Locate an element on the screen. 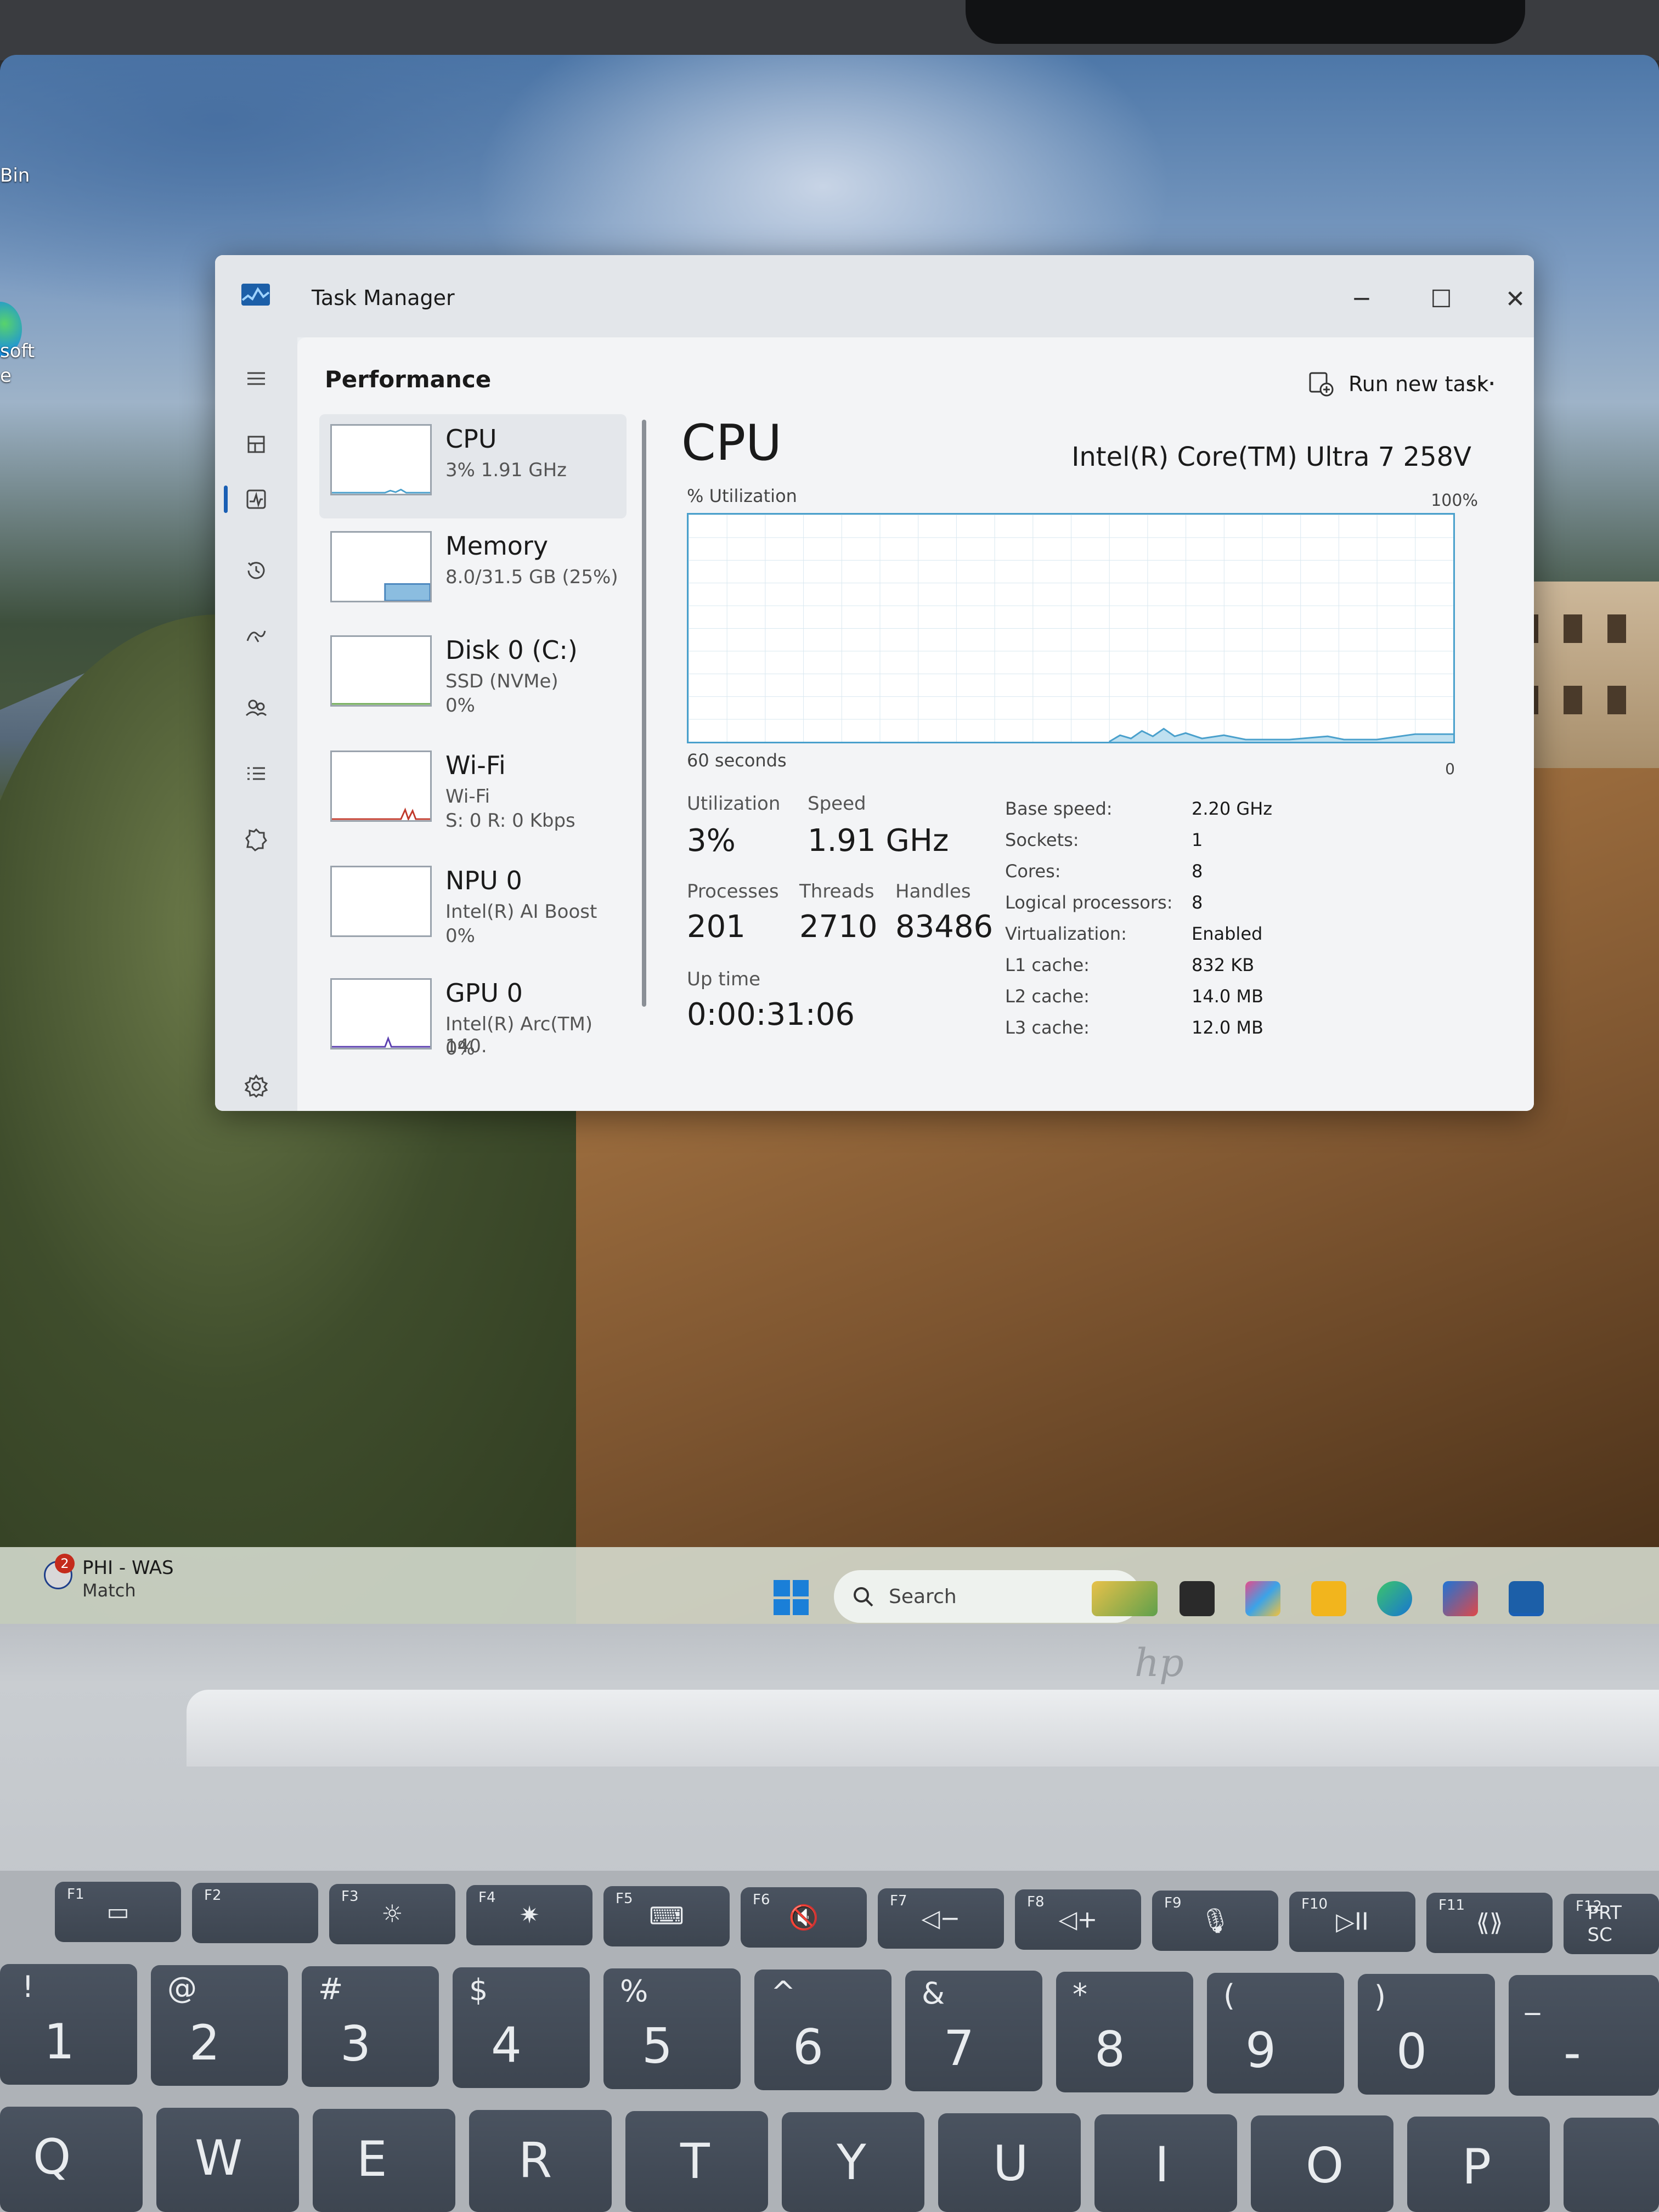 The width and height of the screenshot is (1659, 2212). key-8: * 8 is located at coordinates (1125, 2032).